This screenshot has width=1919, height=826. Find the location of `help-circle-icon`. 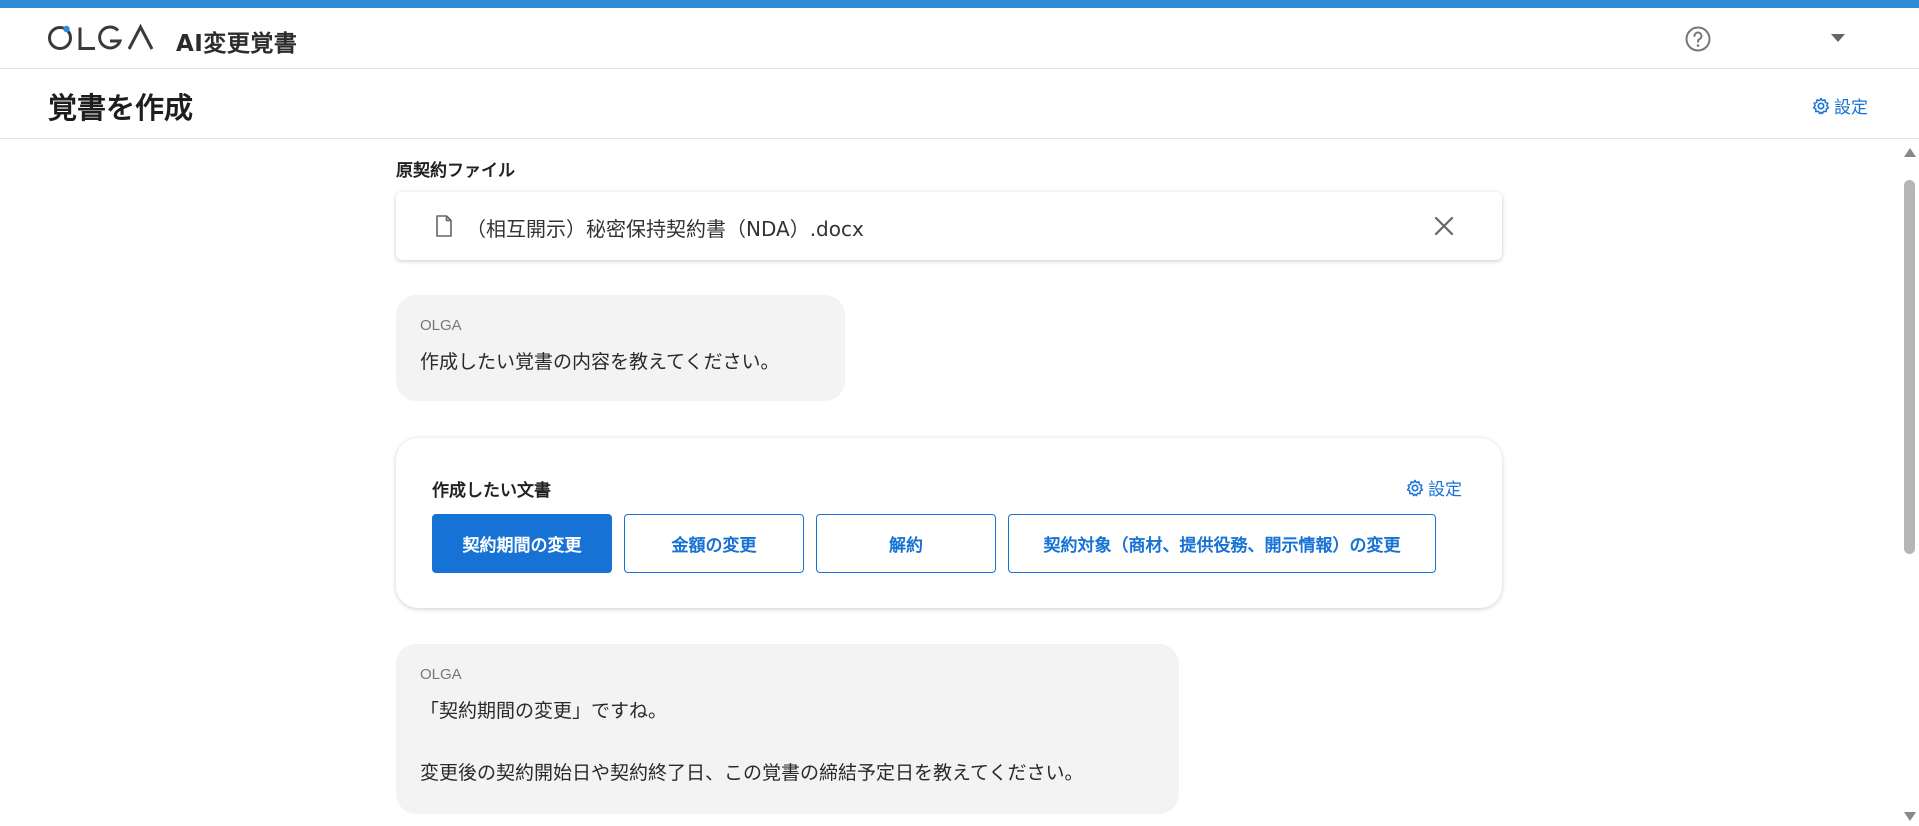

help-circle-icon is located at coordinates (1698, 39).